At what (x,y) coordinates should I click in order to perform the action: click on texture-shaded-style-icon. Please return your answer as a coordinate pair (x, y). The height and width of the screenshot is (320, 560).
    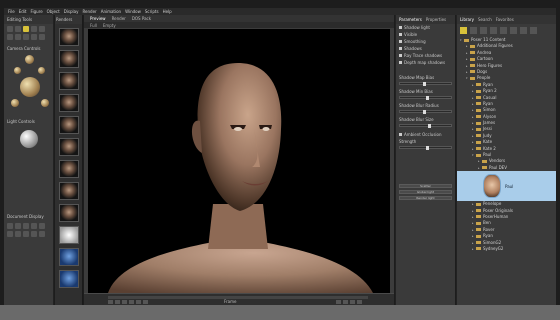
    Looking at the image, I should click on (34, 234).